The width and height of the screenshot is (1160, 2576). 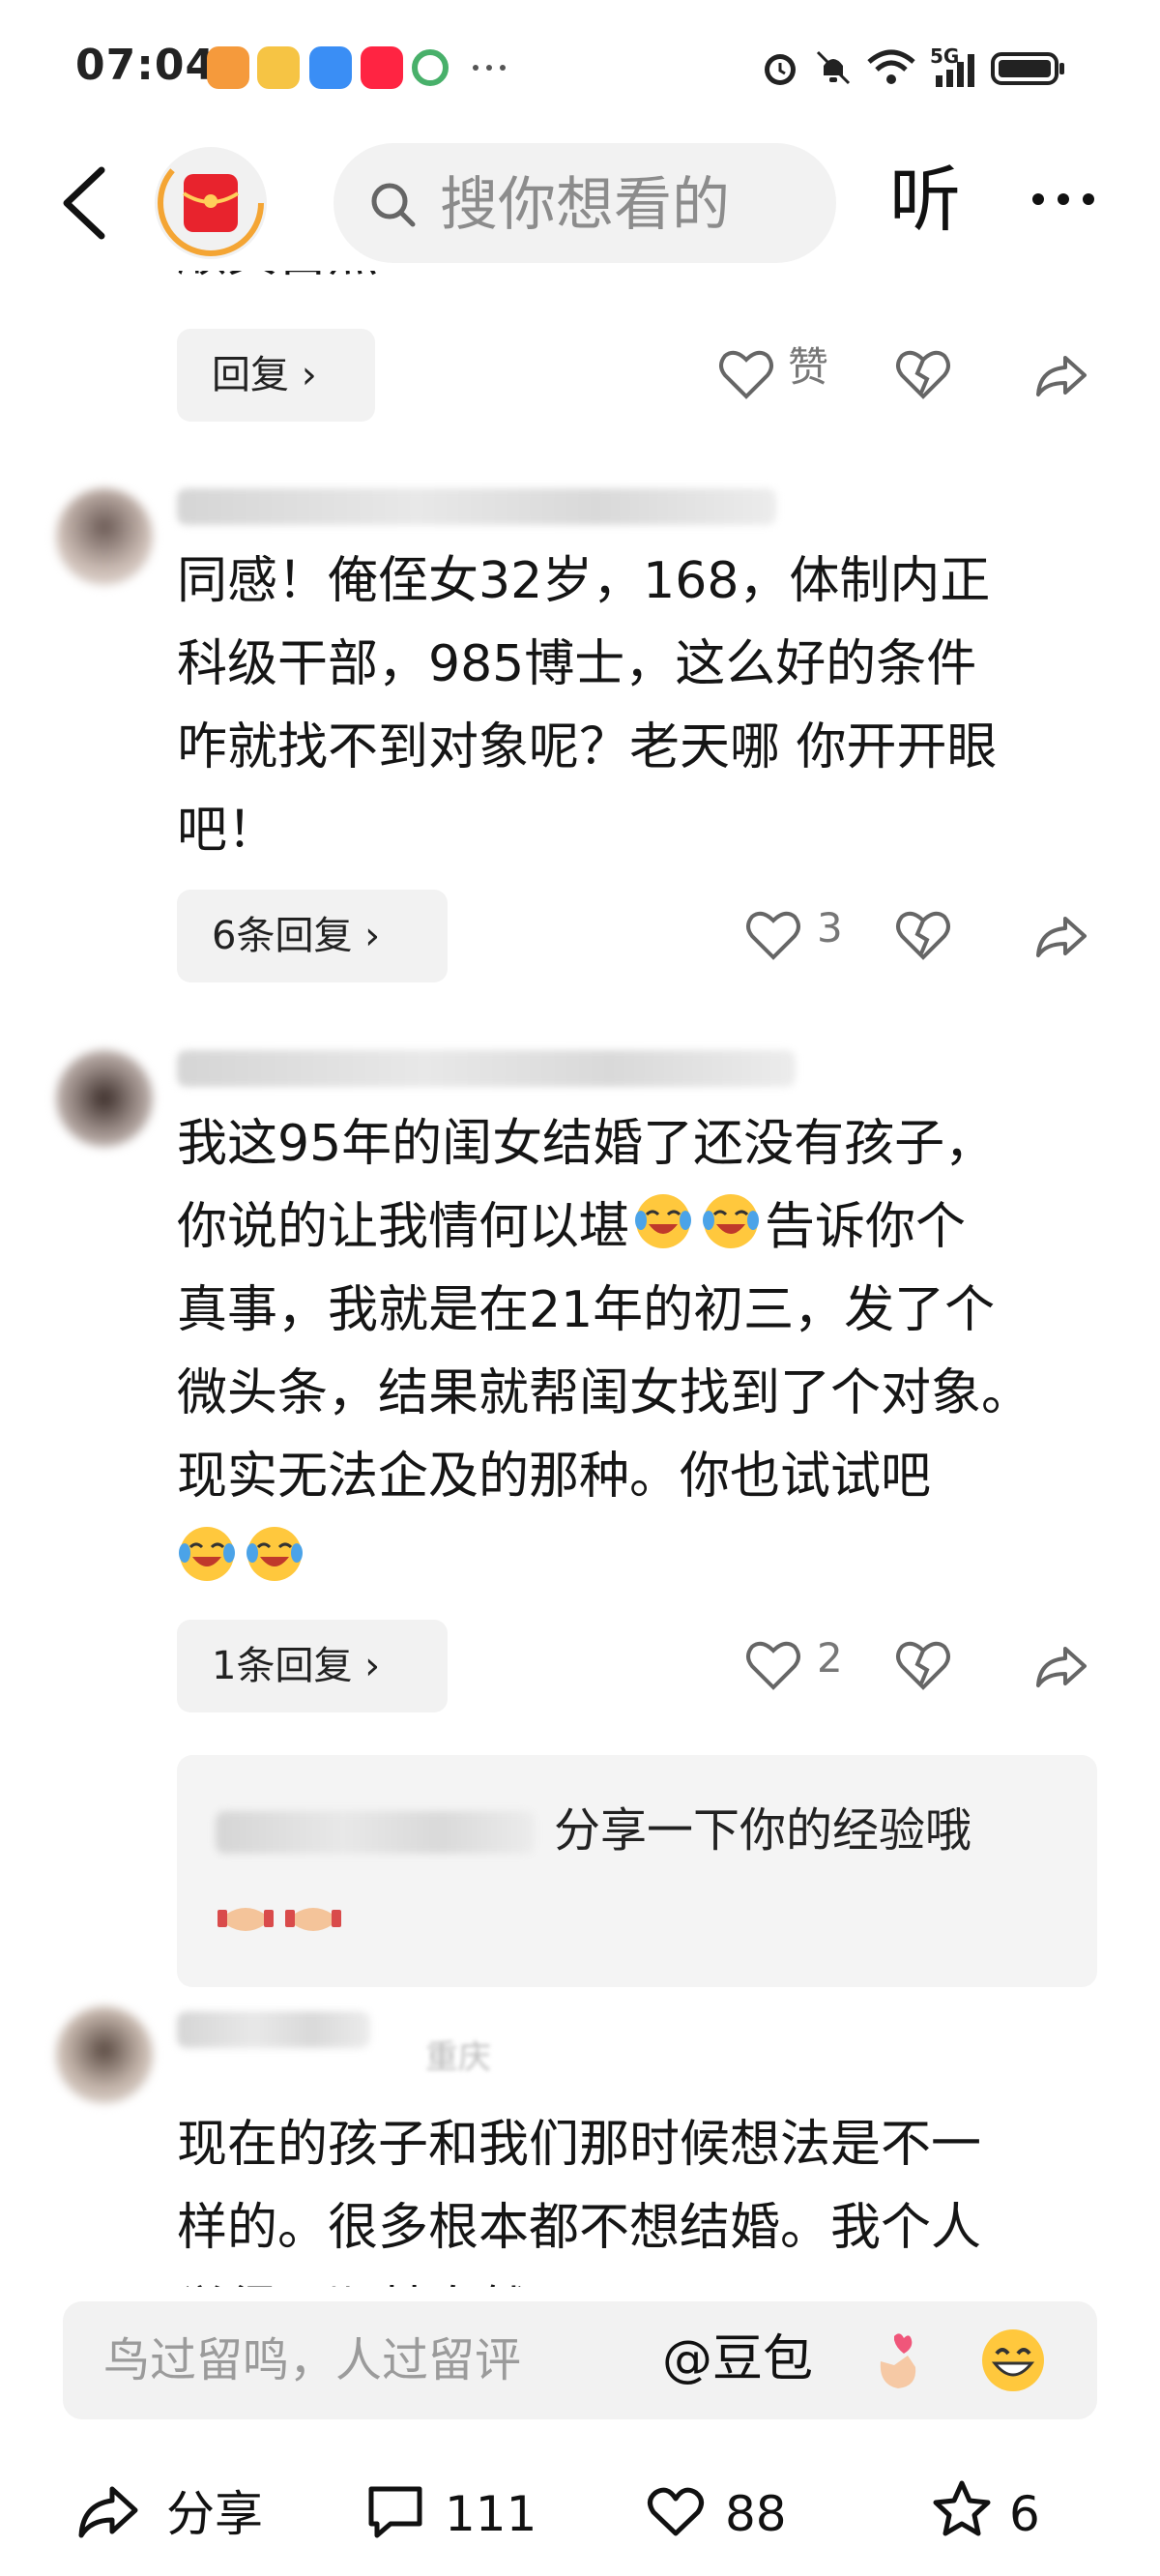 What do you see at coordinates (834, 67) in the screenshot?
I see `mute-icon` at bounding box center [834, 67].